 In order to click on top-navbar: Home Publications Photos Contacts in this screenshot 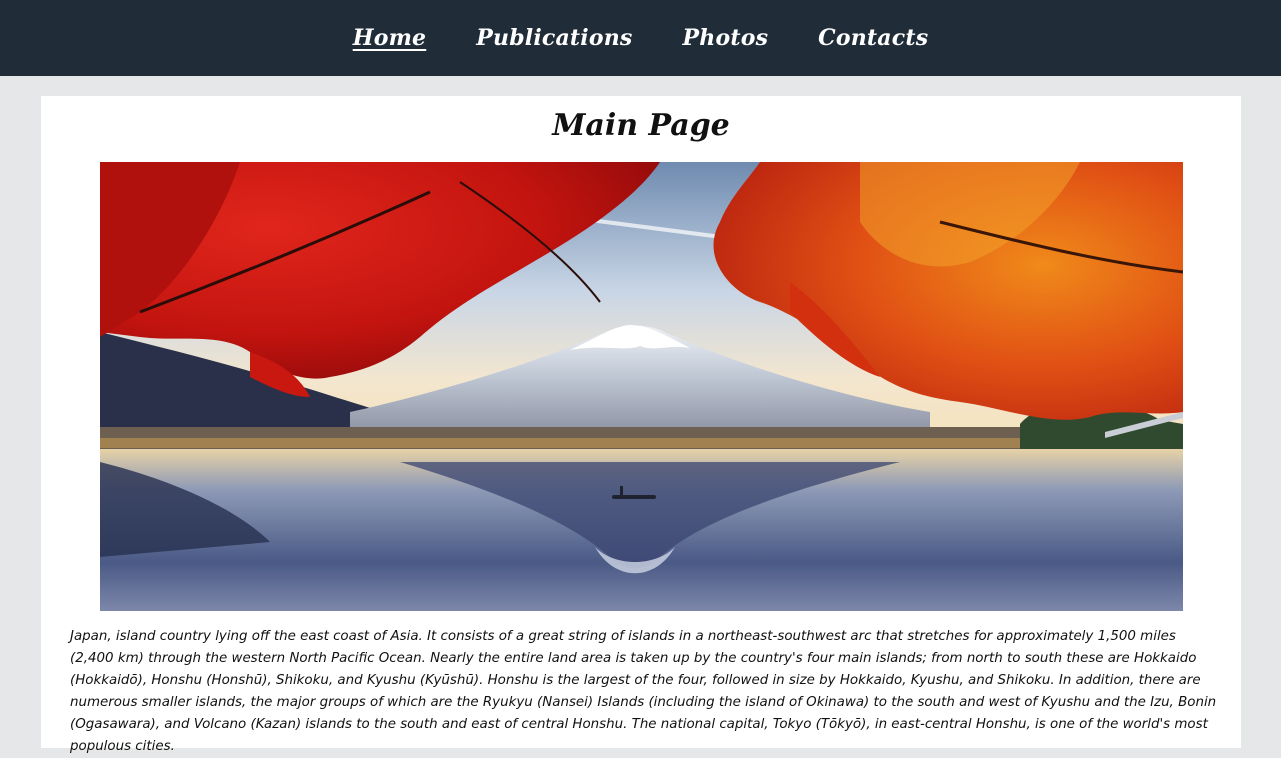, I will do `click(640, 38)`.